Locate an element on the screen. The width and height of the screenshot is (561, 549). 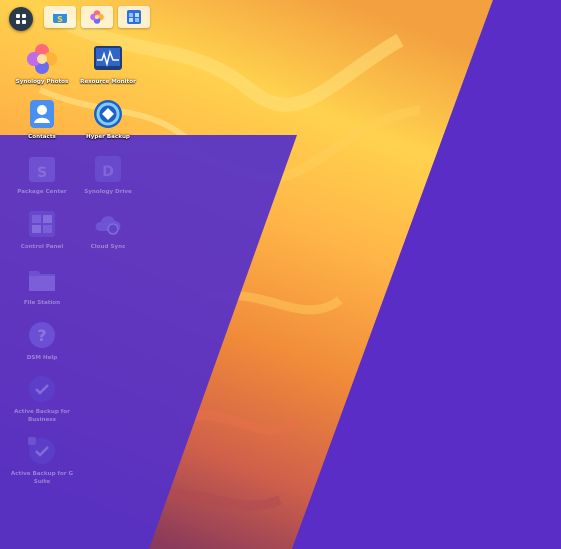
shortcut-label: Control Panel is located at coordinates (42, 247).